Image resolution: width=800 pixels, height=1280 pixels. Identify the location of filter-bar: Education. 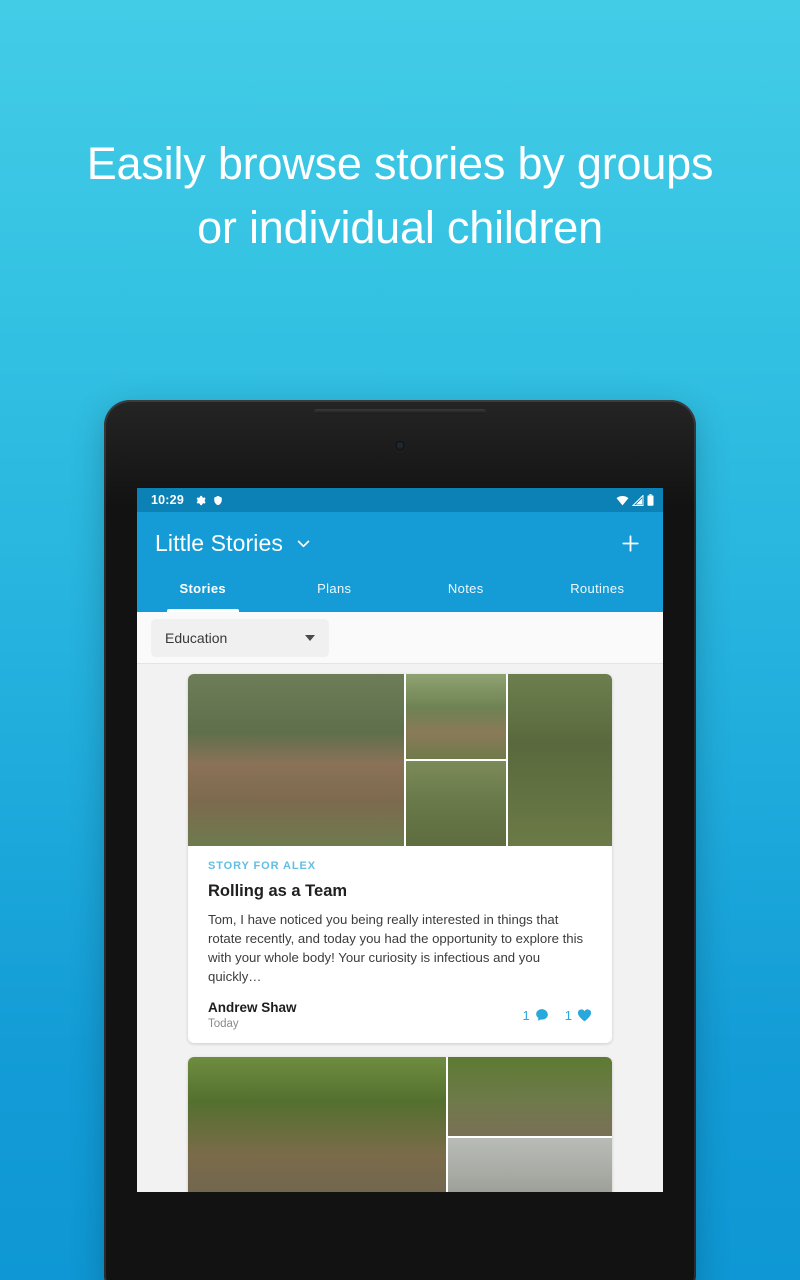
(400, 638).